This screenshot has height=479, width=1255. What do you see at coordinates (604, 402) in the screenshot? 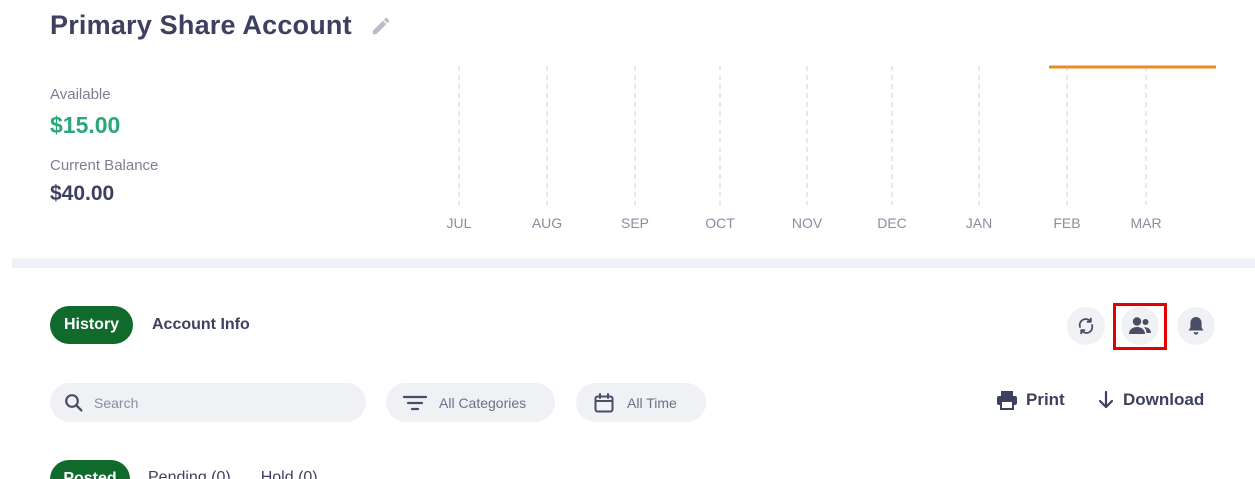
I see `calendar-icon` at bounding box center [604, 402].